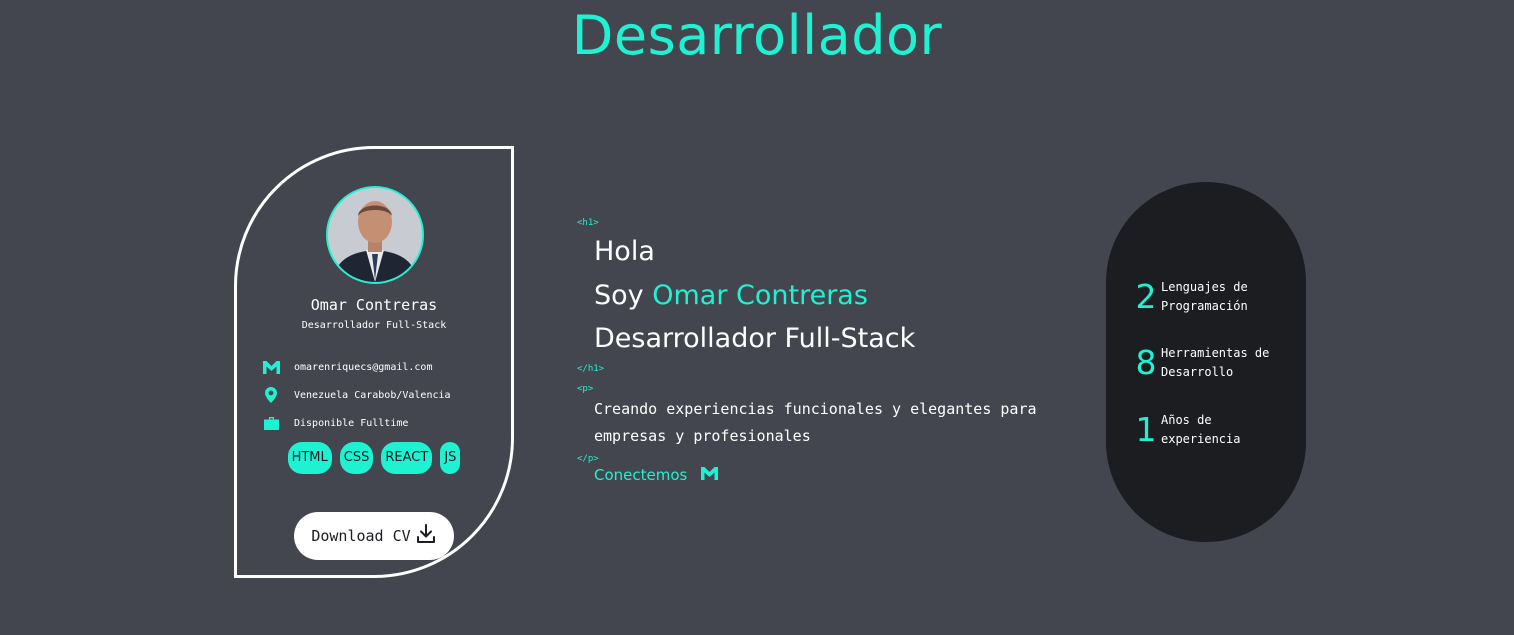 The width and height of the screenshot is (1514, 635). What do you see at coordinates (363, 367) in the screenshot?
I see `contact-email-text: omarenriquecs@gmail.com` at bounding box center [363, 367].